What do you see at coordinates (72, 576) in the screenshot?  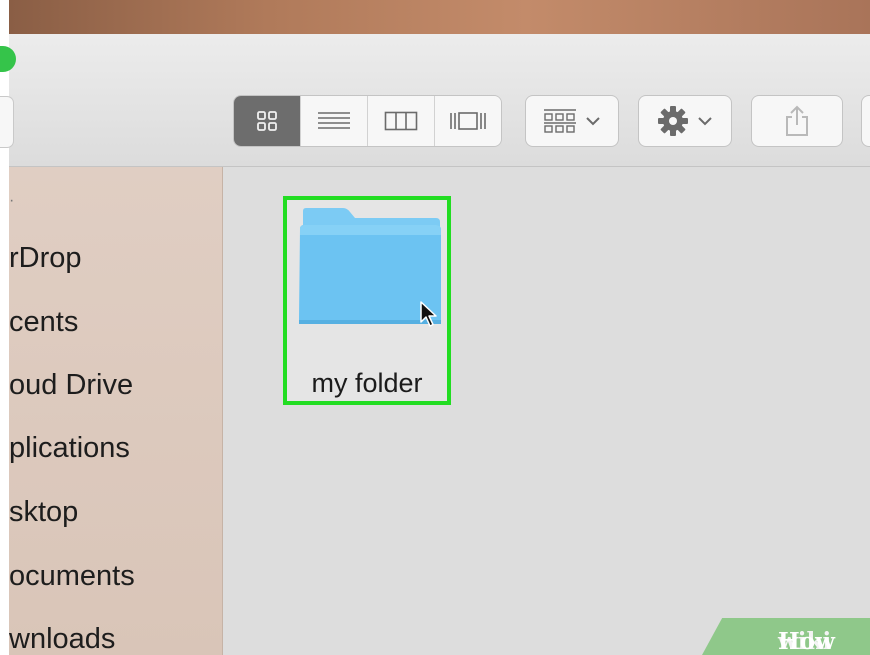 I see `sidebar-item-documents: ocuments` at bounding box center [72, 576].